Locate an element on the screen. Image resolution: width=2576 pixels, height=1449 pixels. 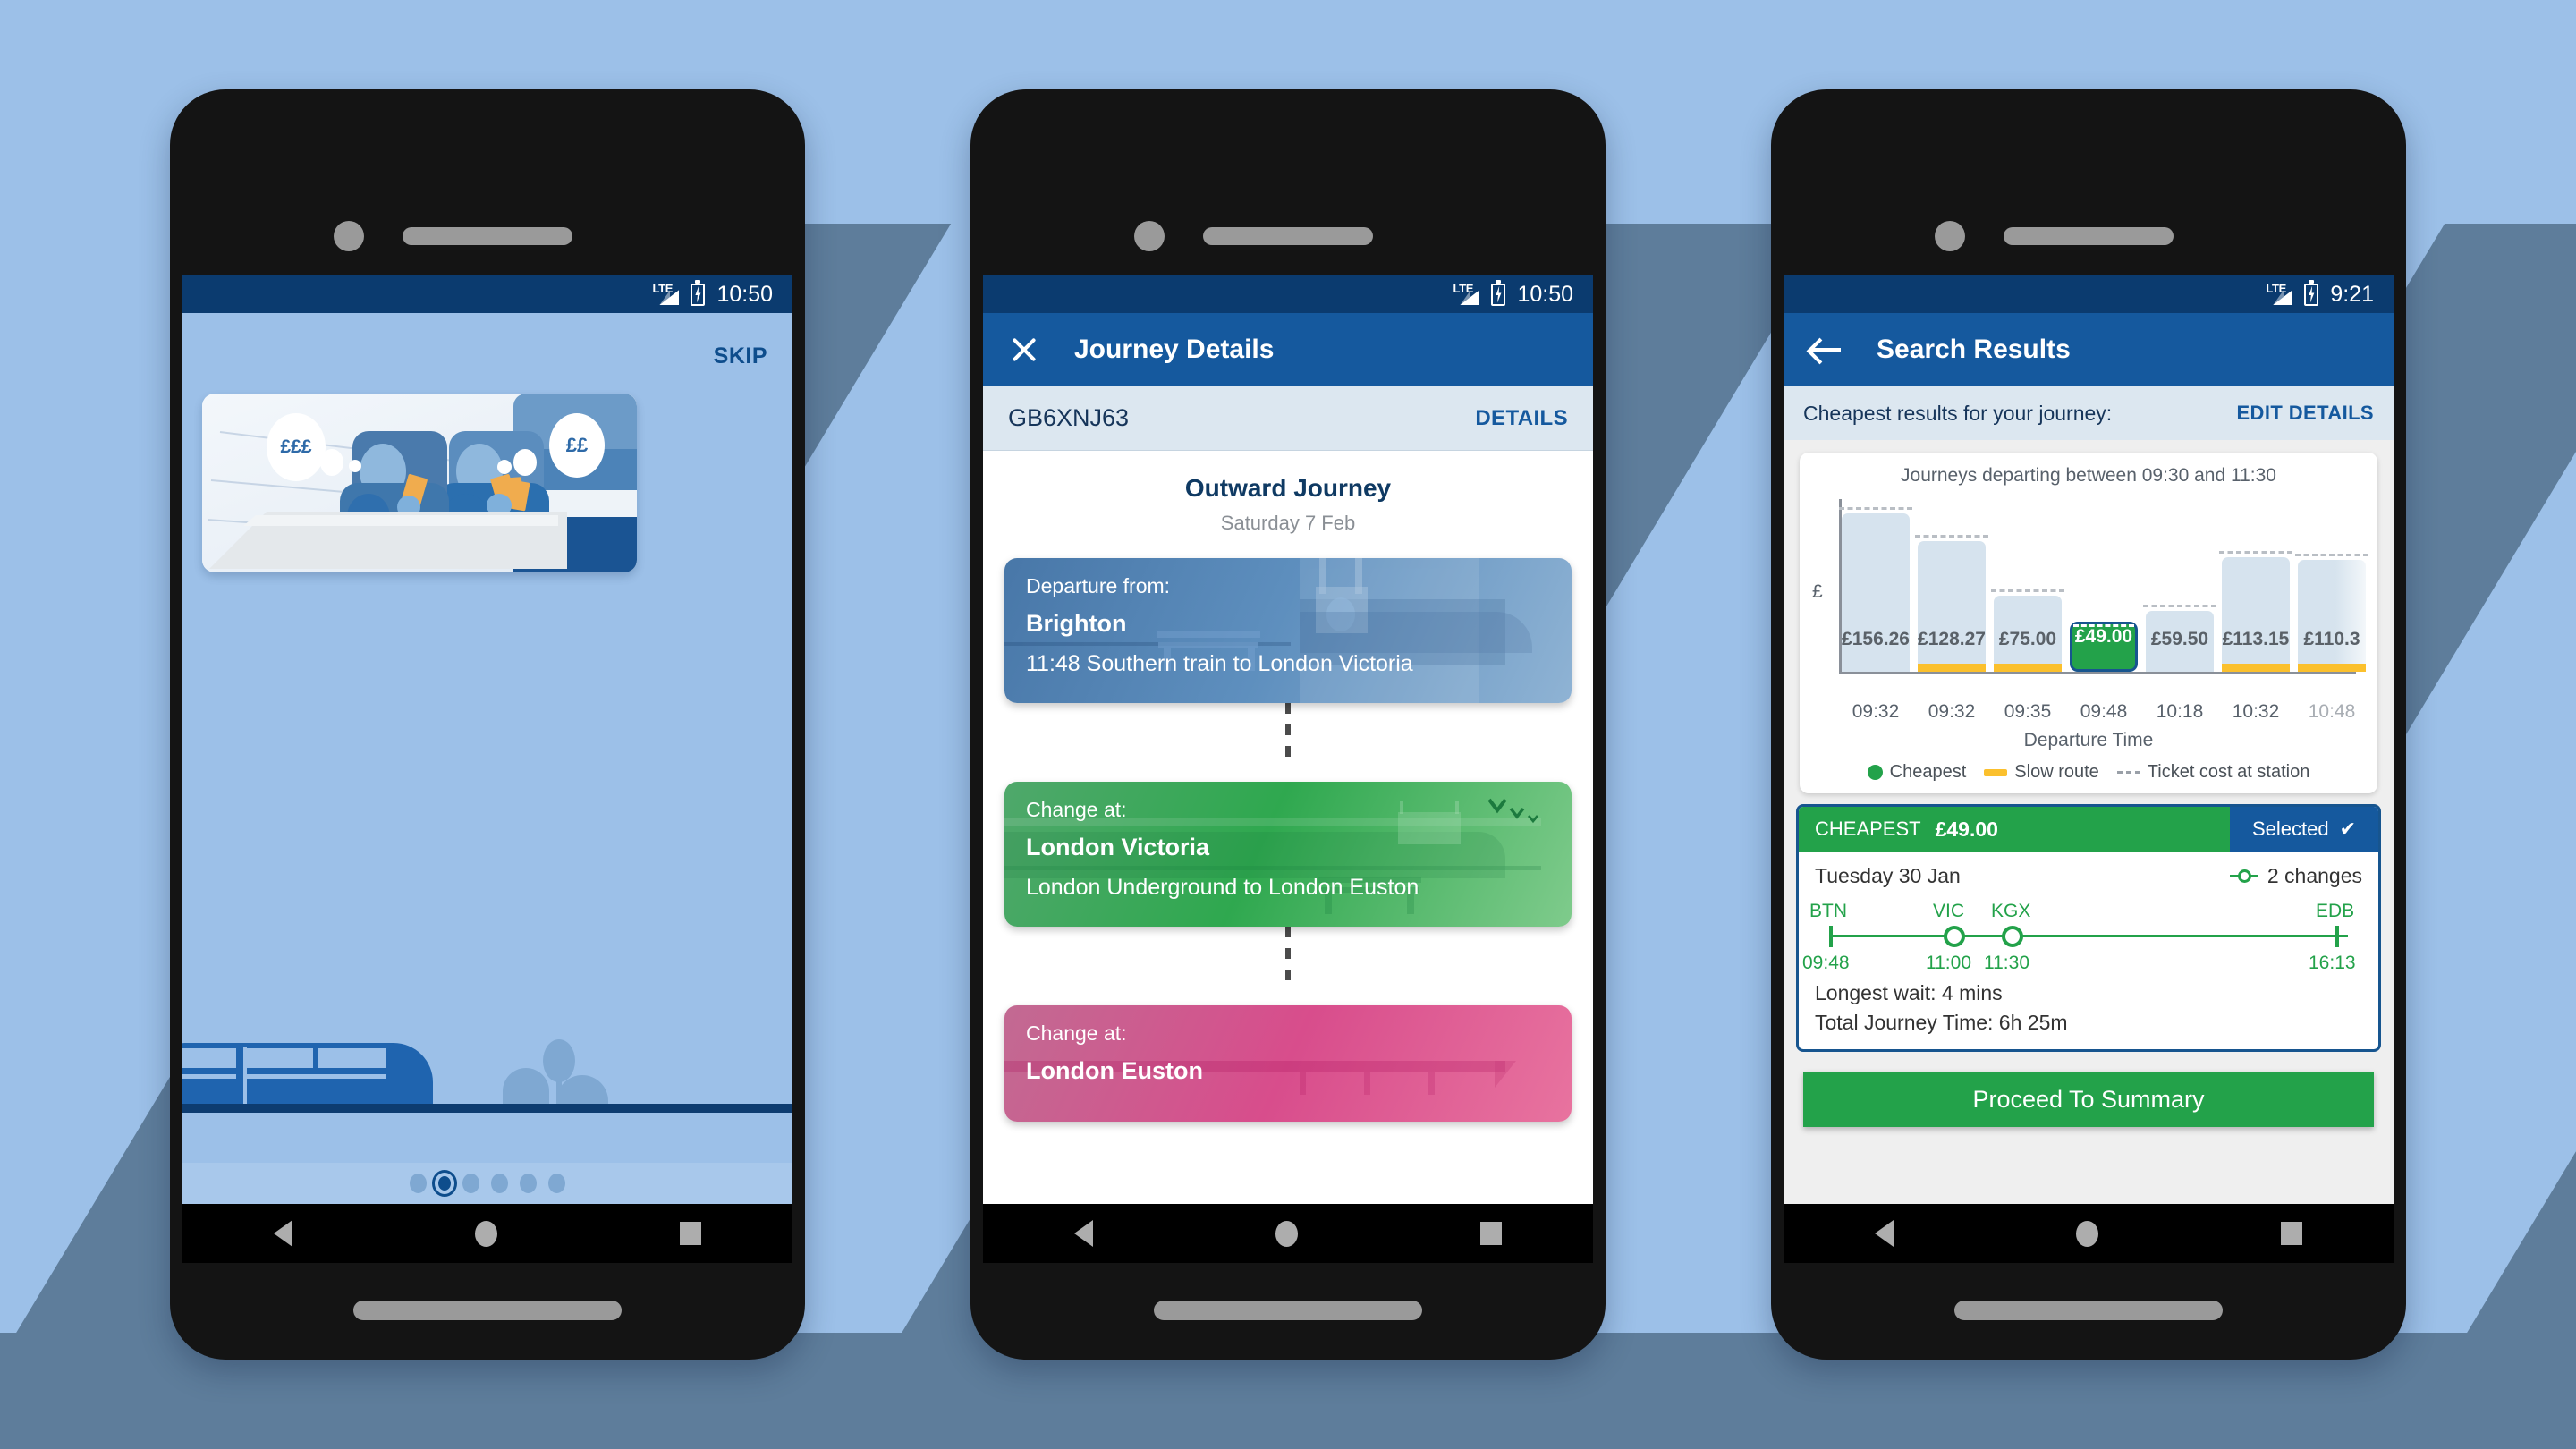
selected-badge: Selected ✔ is located at coordinates (2304, 829).